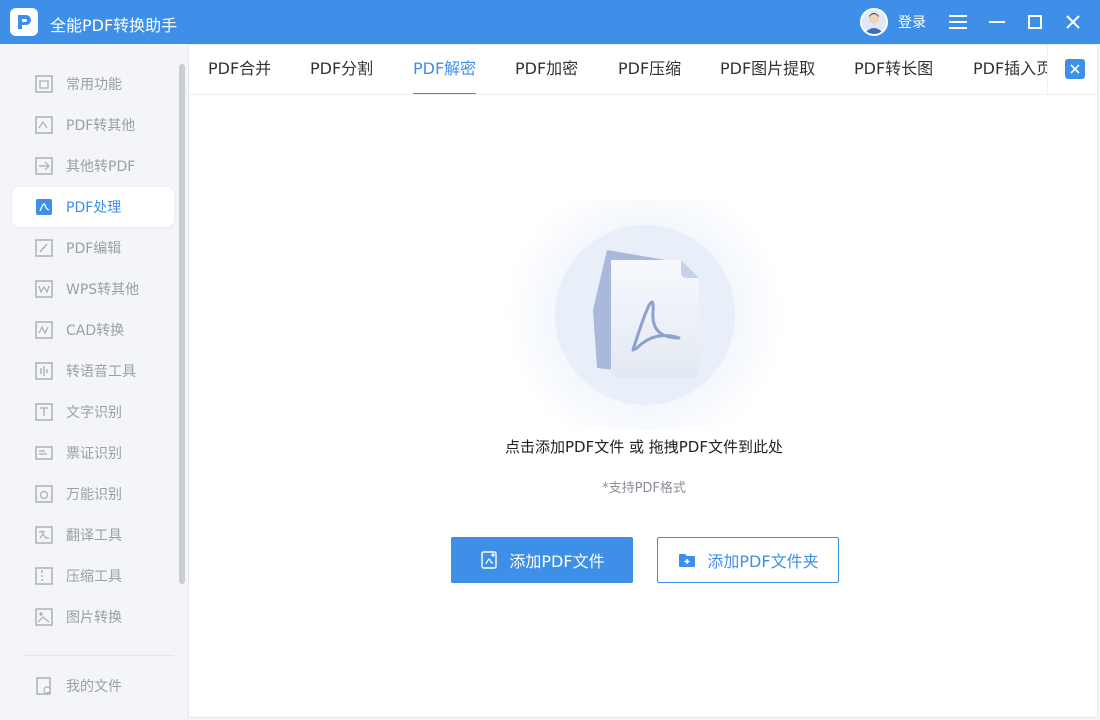 The image size is (1100, 720). What do you see at coordinates (1012, 69) in the screenshot?
I see `tab-pdf-insert-page: PDF插入页` at bounding box center [1012, 69].